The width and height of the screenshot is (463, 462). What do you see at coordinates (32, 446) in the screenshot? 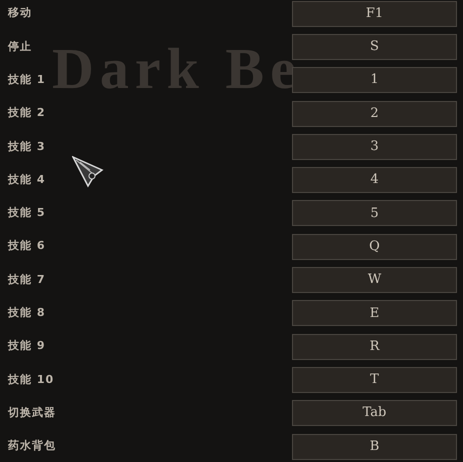
I see `action-label: 药水背包` at bounding box center [32, 446].